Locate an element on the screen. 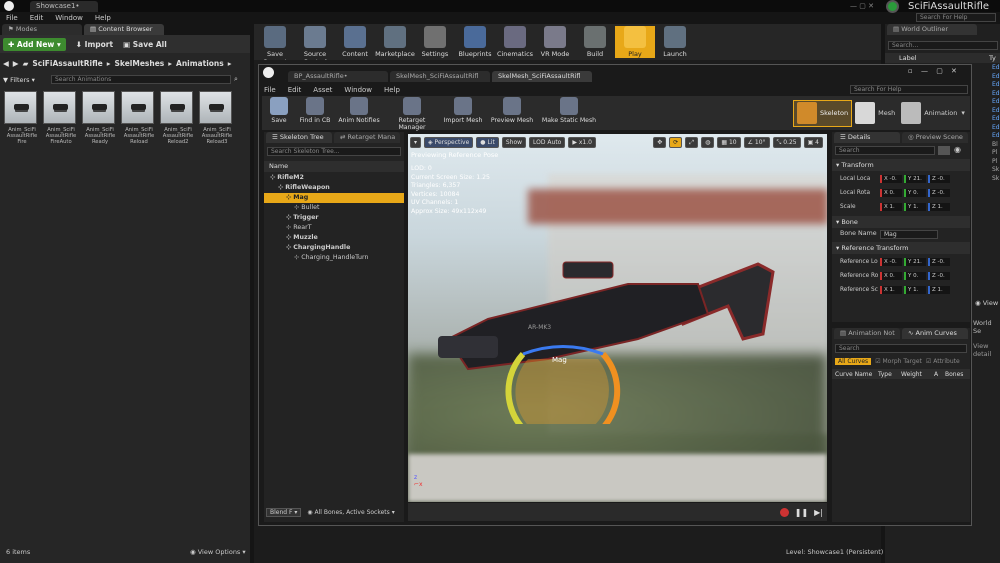 The image size is (1000, 563). grid-view-icon is located at coordinates (944, 150).